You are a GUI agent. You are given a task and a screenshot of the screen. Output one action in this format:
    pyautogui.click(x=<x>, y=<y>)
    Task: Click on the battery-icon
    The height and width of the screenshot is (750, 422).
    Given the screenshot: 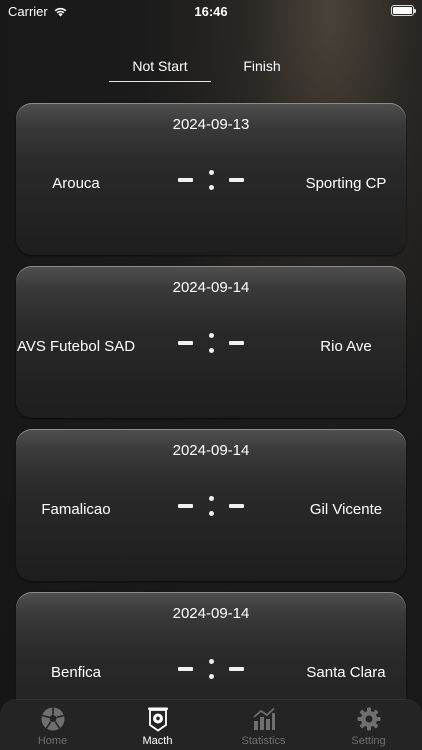 What is the action you would take?
    pyautogui.click(x=403, y=10)
    